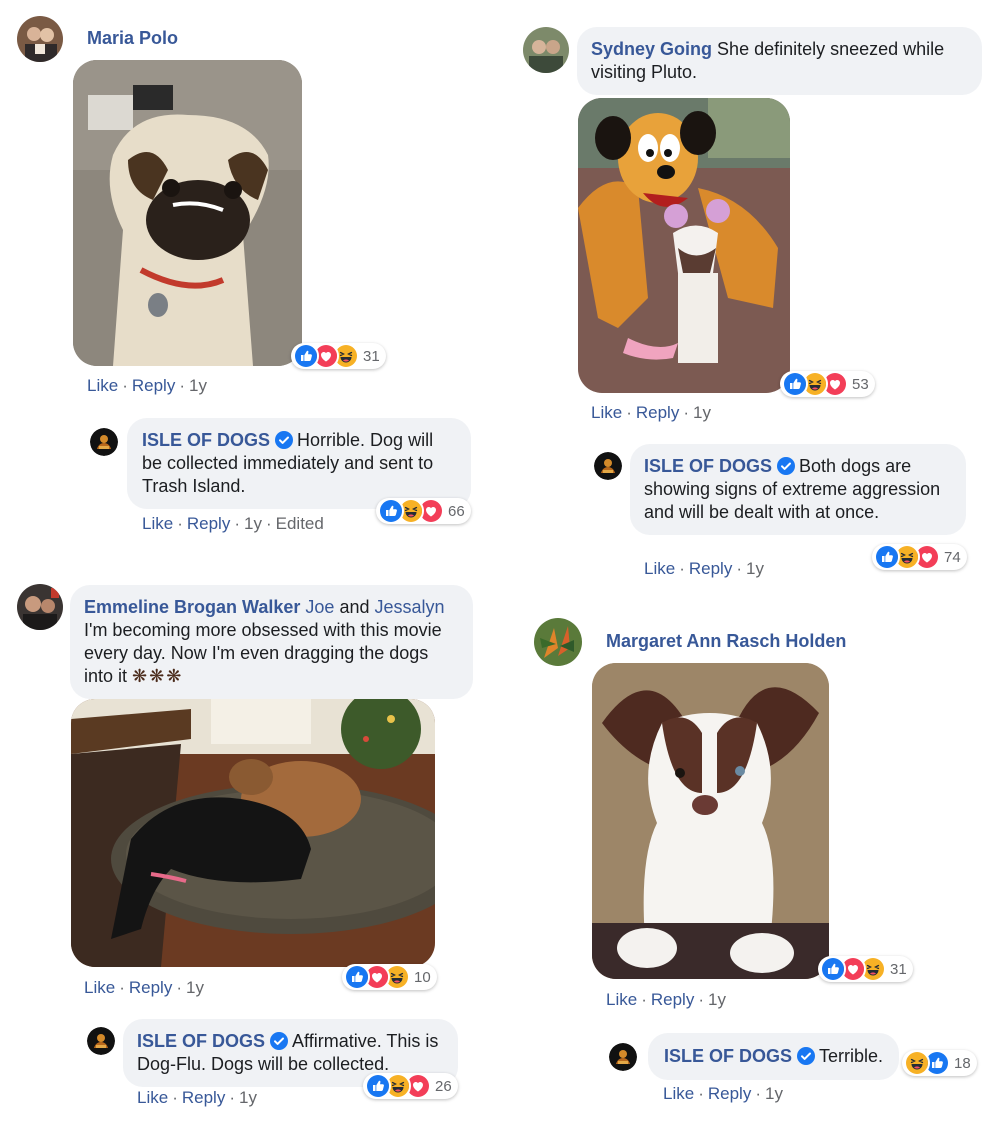 This screenshot has height=1131, width=1000. Describe the element at coordinates (233, 523) in the screenshot. I see `reply-actions: Like · Reply · 1y · Edited` at that location.